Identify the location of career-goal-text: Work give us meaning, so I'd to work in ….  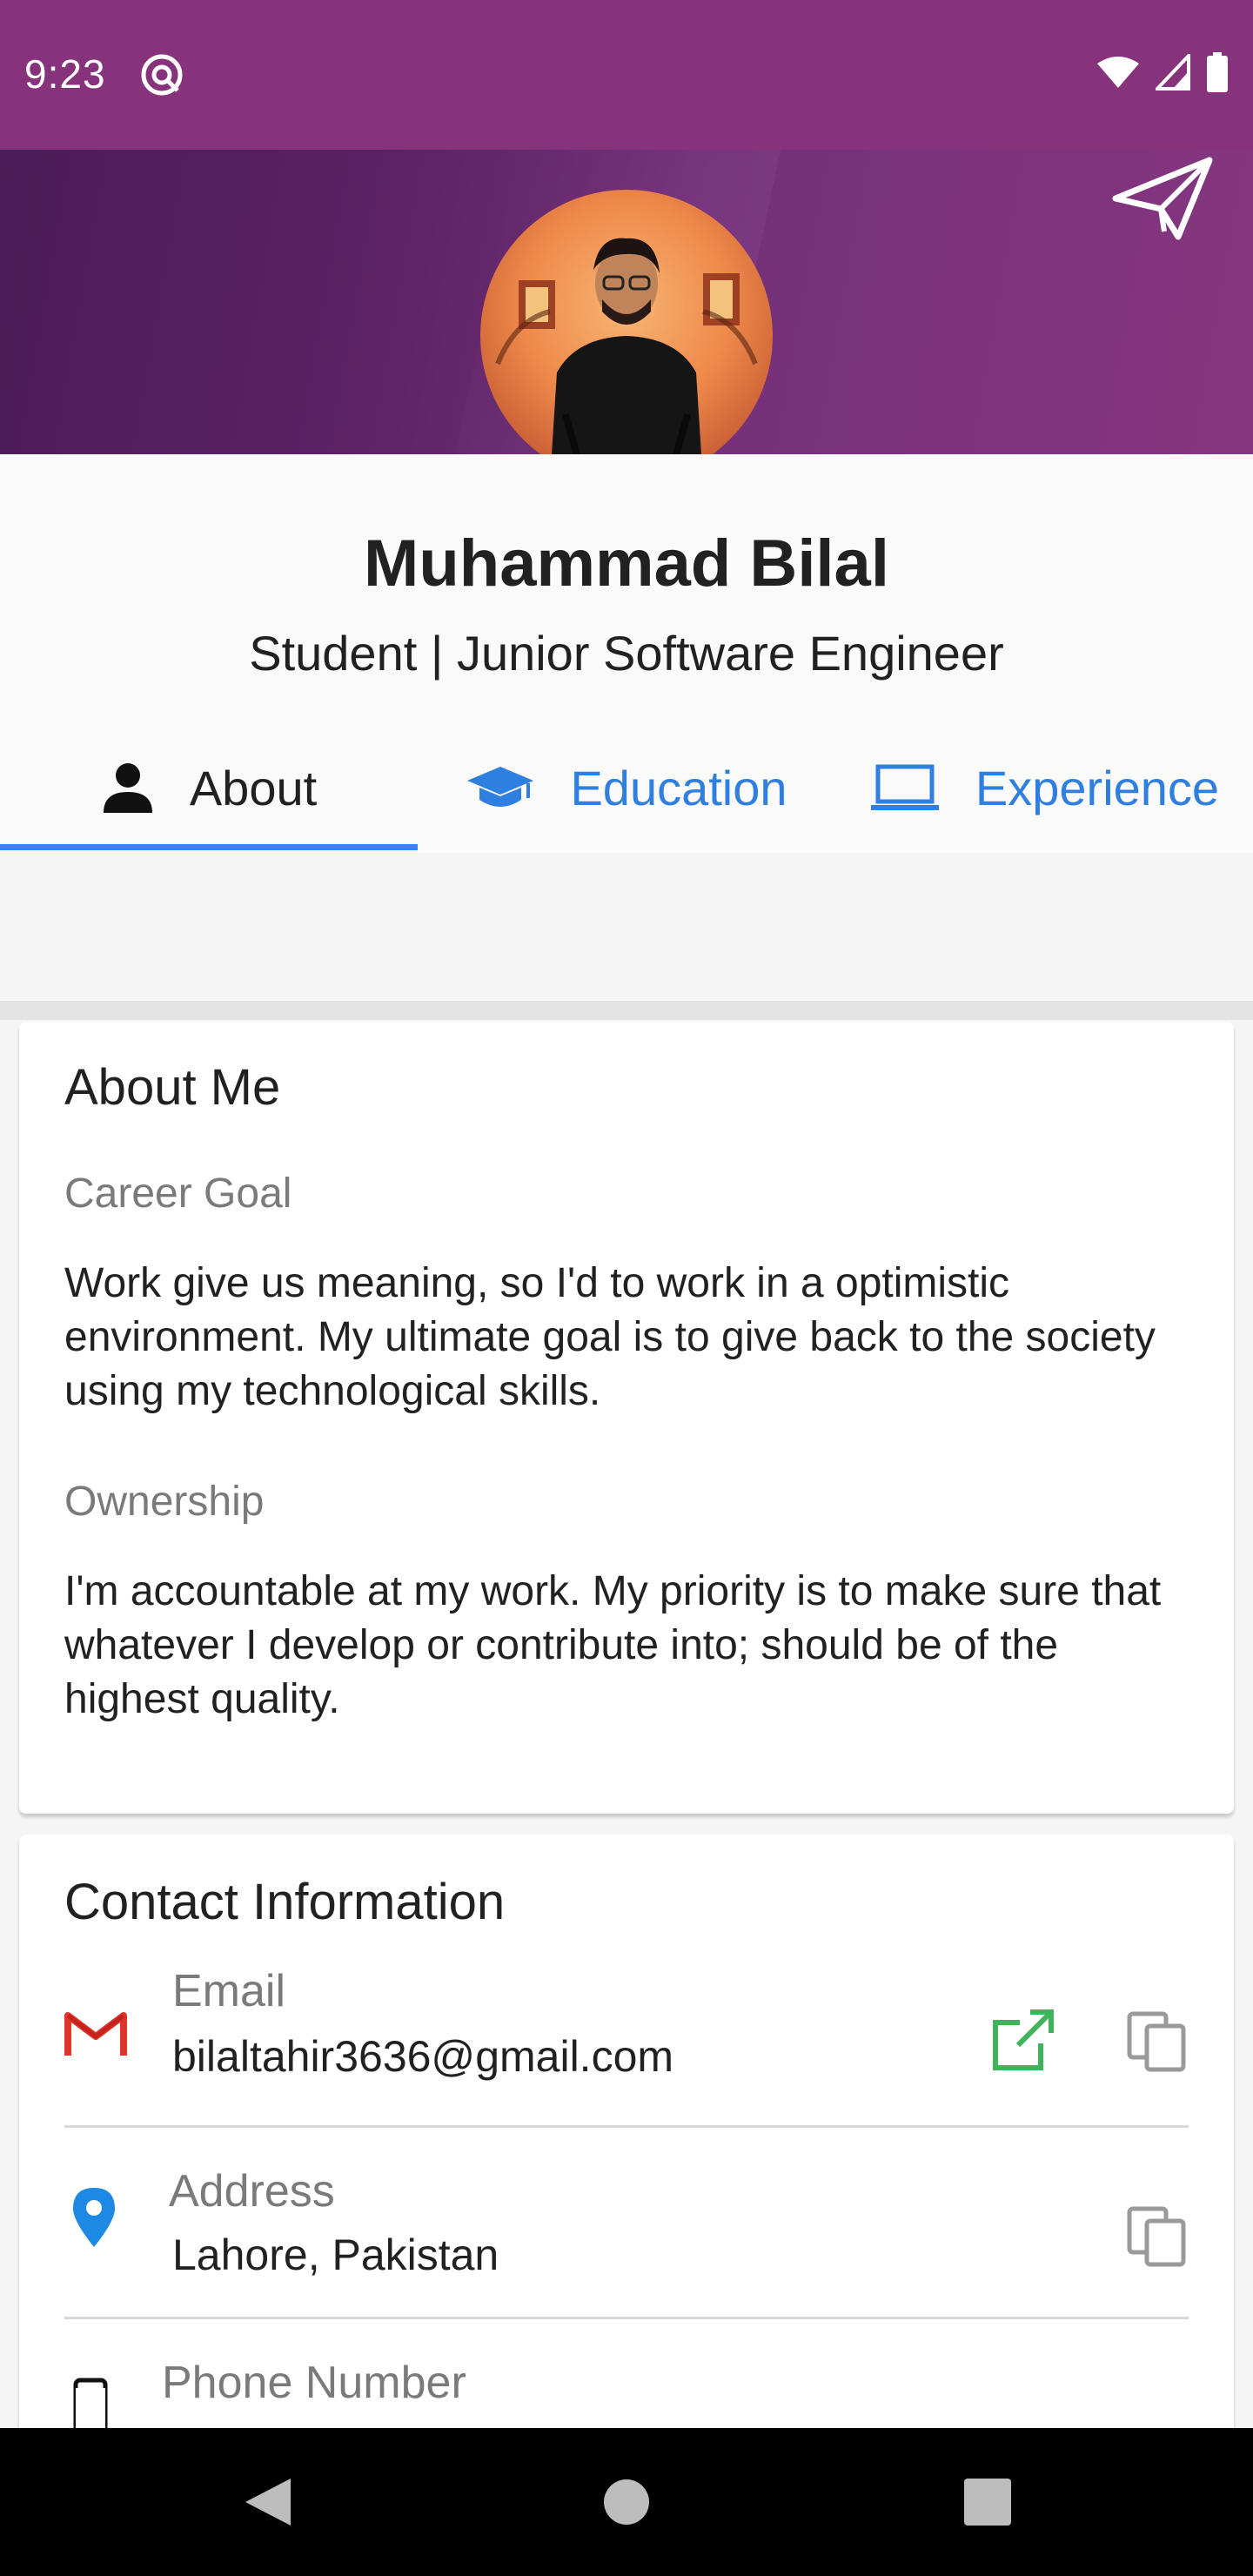
(610, 1337).